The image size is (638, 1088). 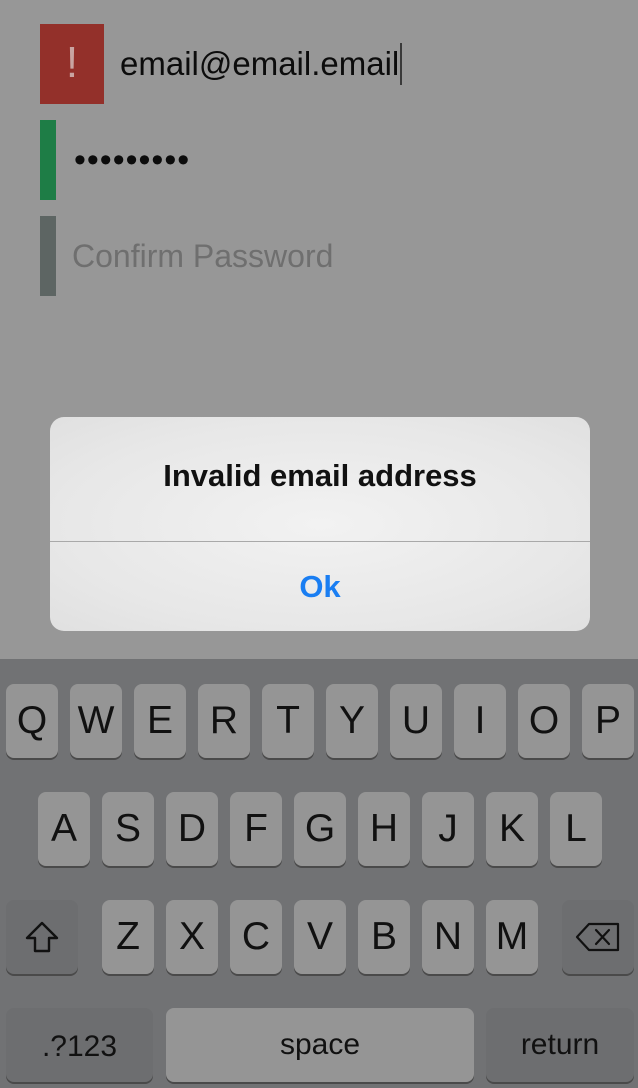 What do you see at coordinates (320, 1045) in the screenshot?
I see `space-key: space` at bounding box center [320, 1045].